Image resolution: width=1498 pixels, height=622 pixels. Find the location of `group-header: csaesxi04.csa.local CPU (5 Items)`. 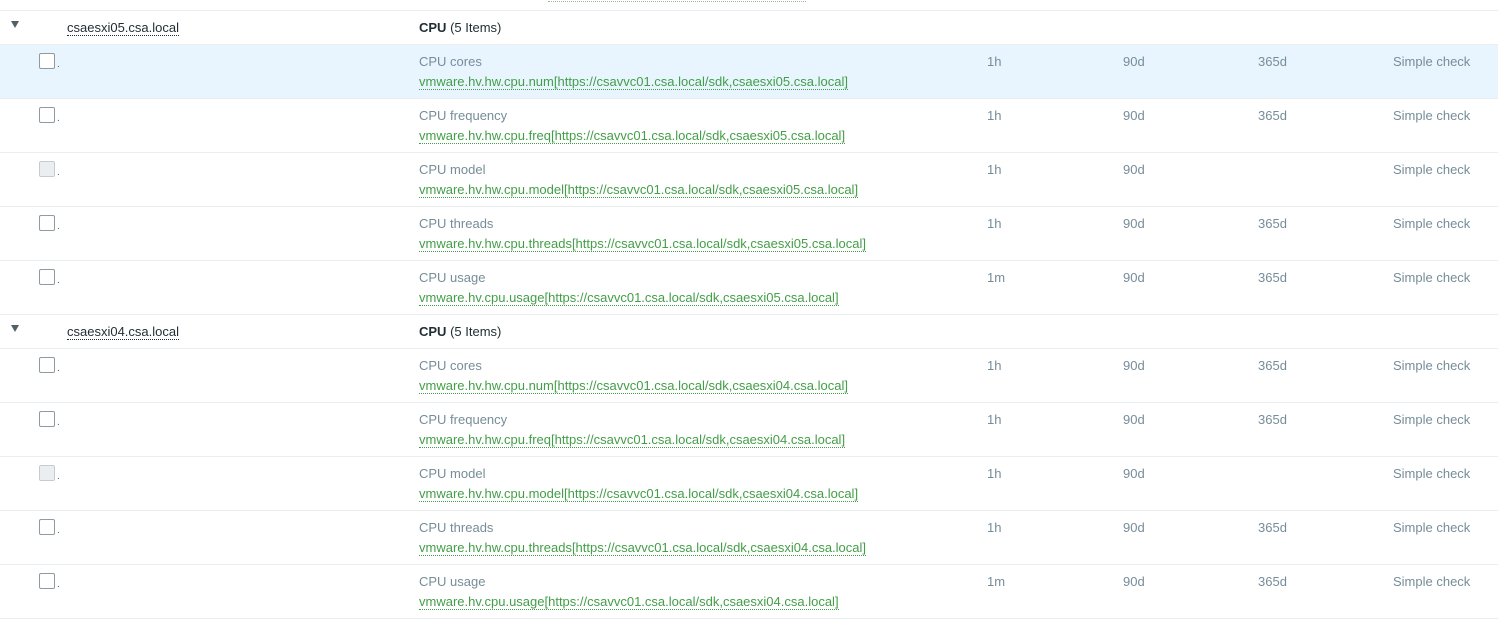

group-header: csaesxi04.csa.local CPU (5 Items) is located at coordinates (749, 332).